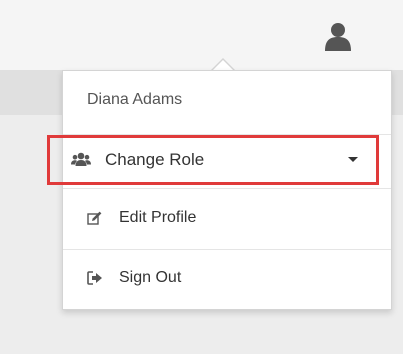  What do you see at coordinates (155, 159) in the screenshot?
I see `change-role-label: Change Role` at bounding box center [155, 159].